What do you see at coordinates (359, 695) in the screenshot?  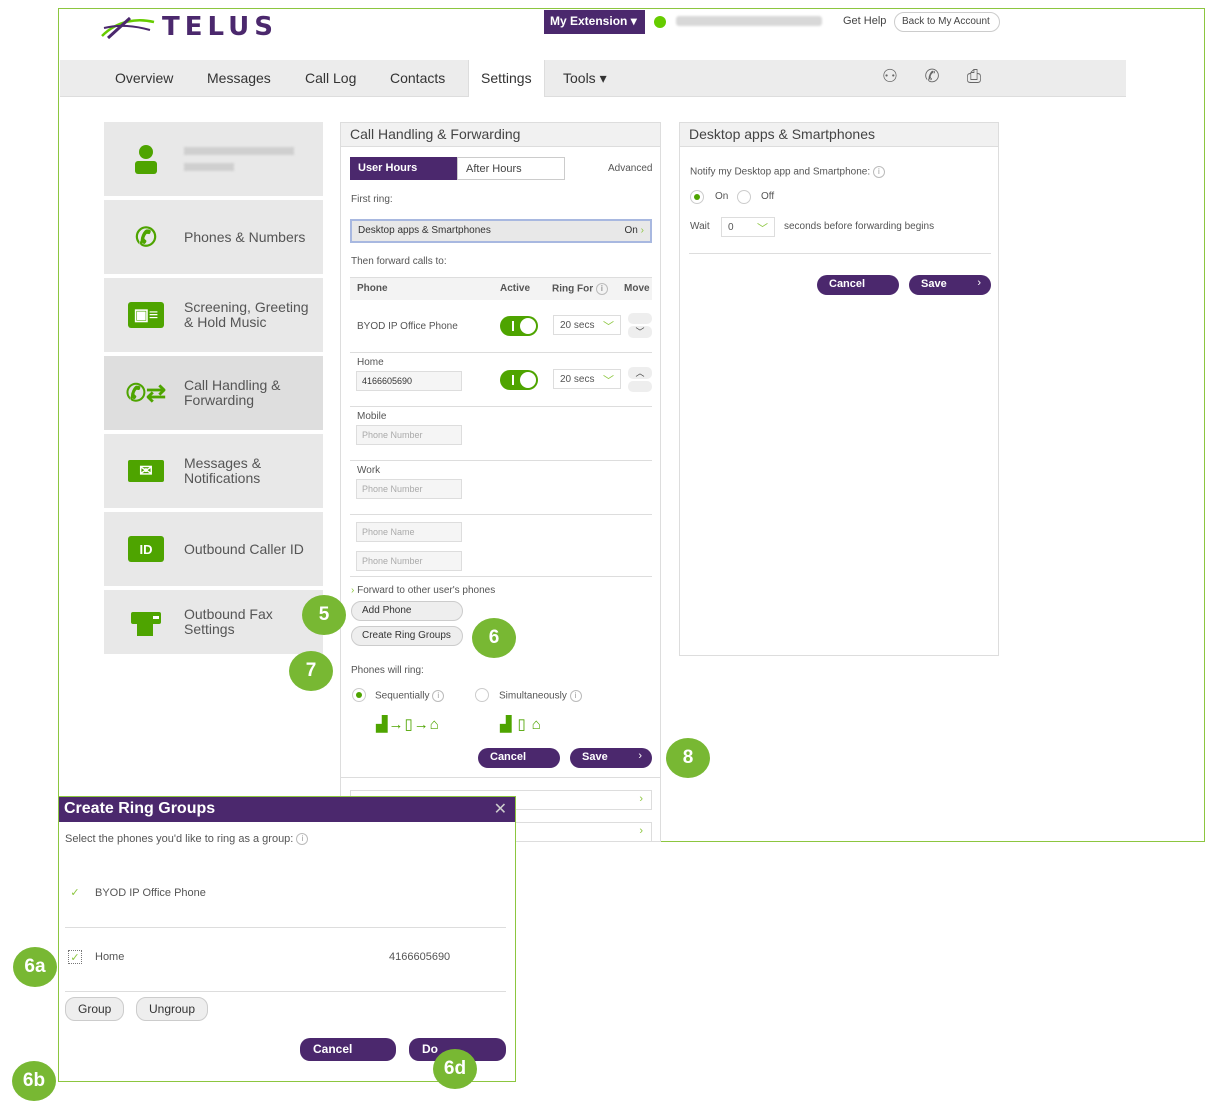 I see `sequentially-radio` at bounding box center [359, 695].